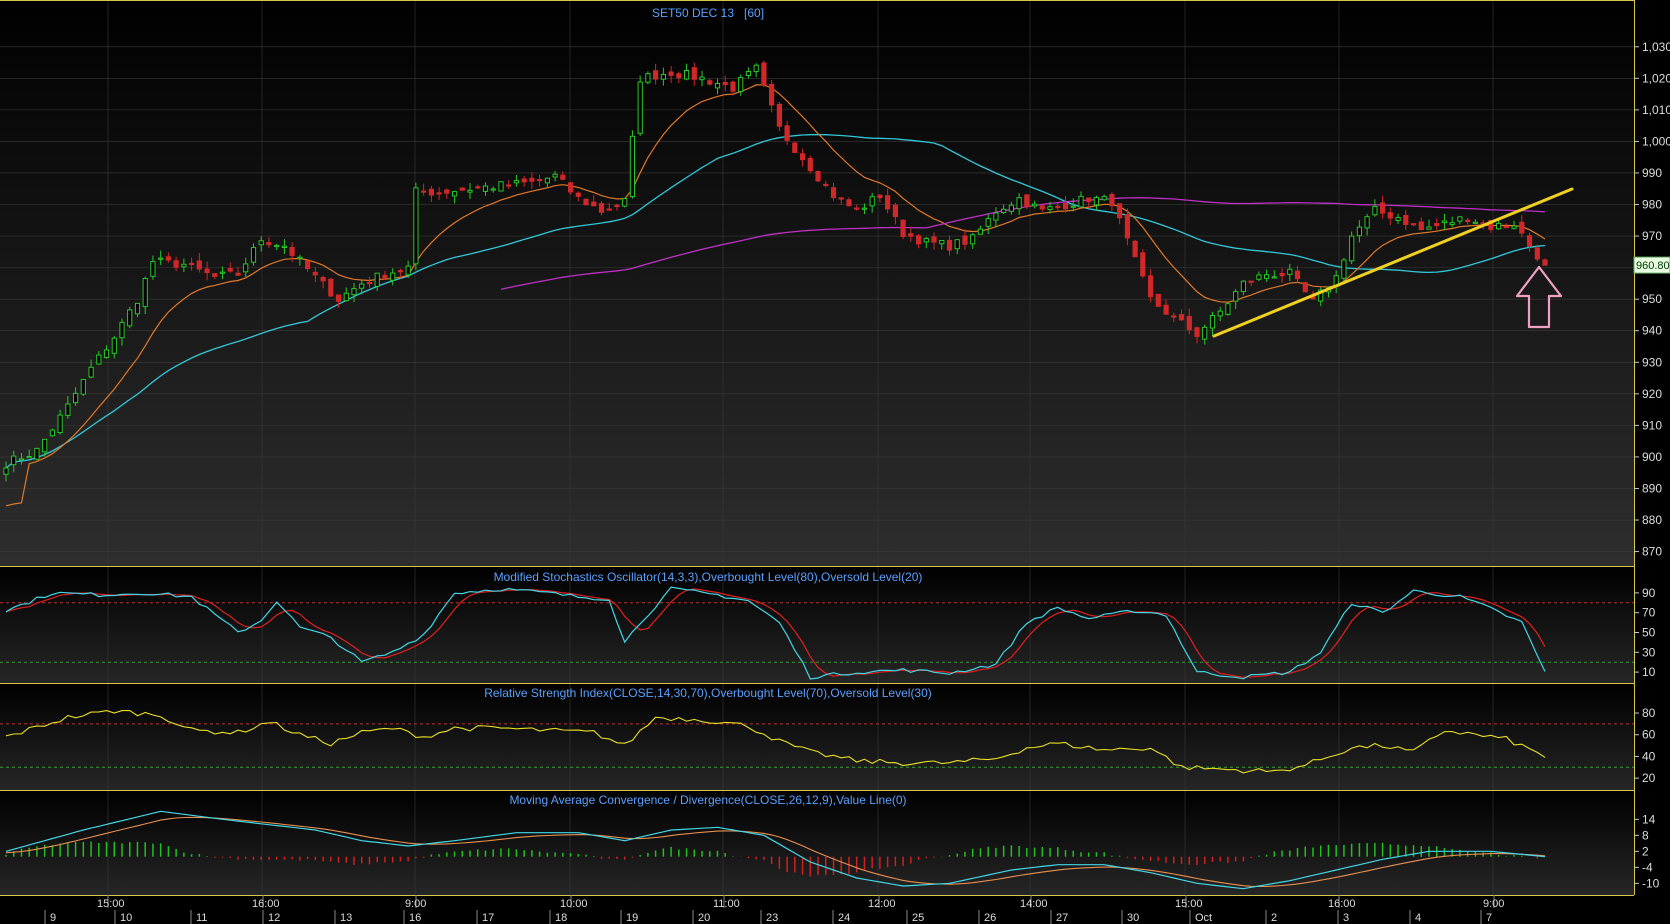  I want to click on rsi-tick-label: 40, so click(1649, 756).